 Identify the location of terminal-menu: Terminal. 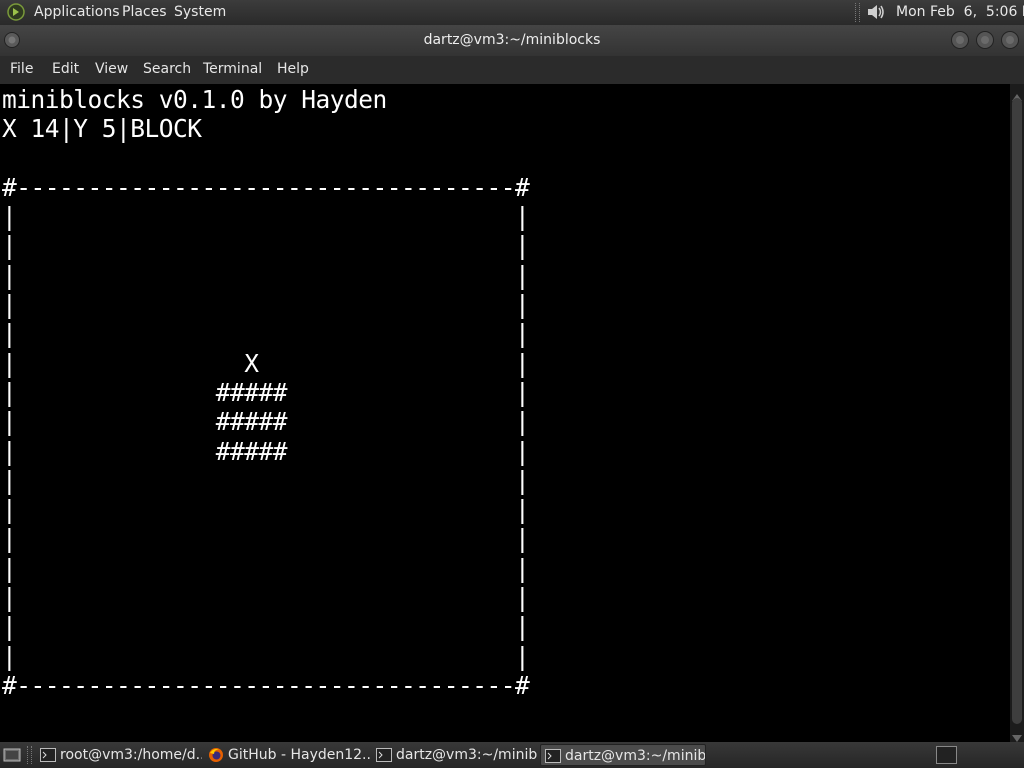
(232, 69).